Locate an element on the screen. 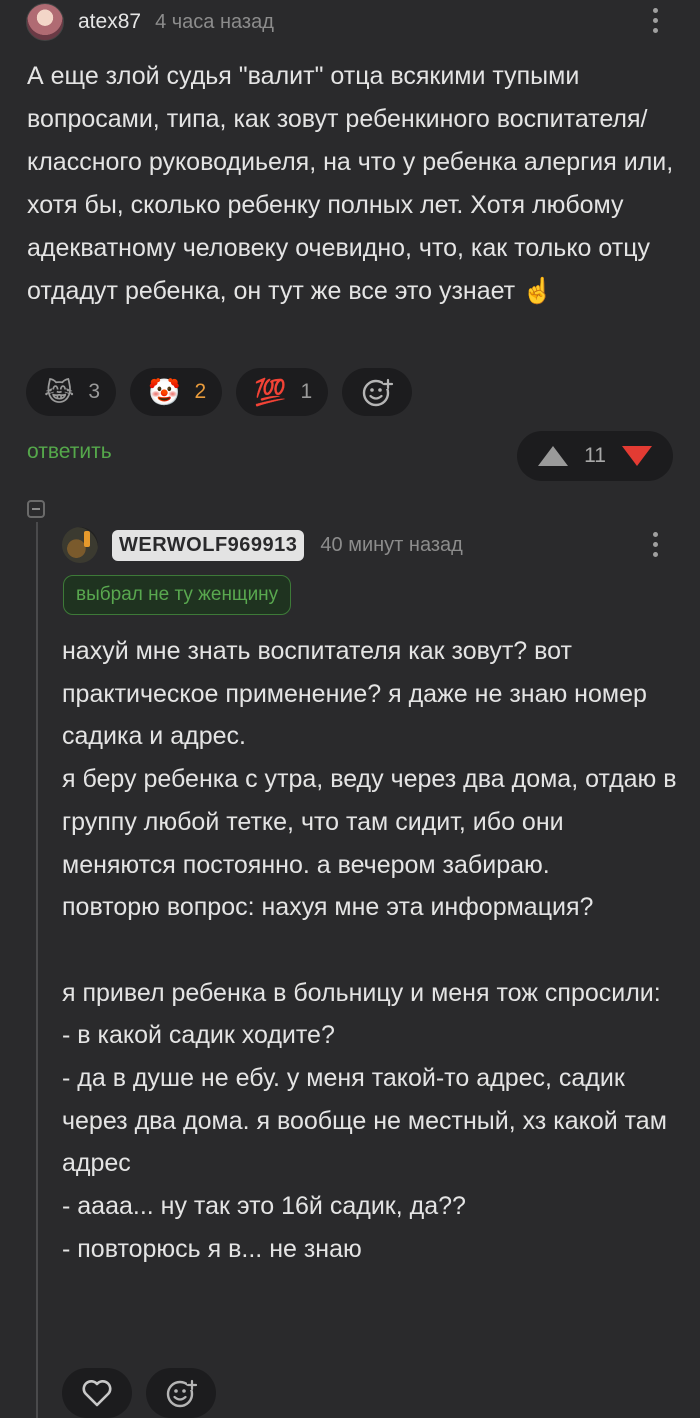 The height and width of the screenshot is (1418, 700). thread-line is located at coordinates (37, 970).